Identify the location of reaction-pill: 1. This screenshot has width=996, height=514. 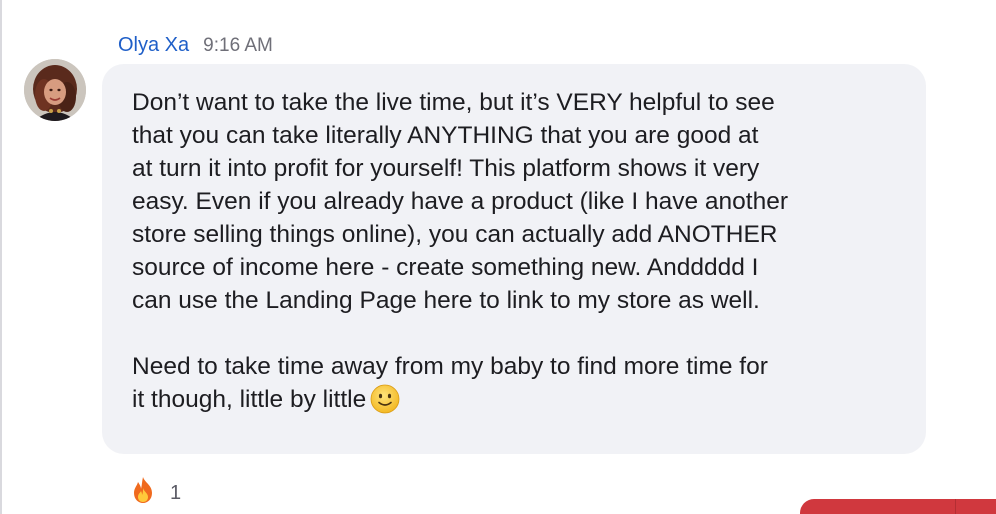
(155, 493).